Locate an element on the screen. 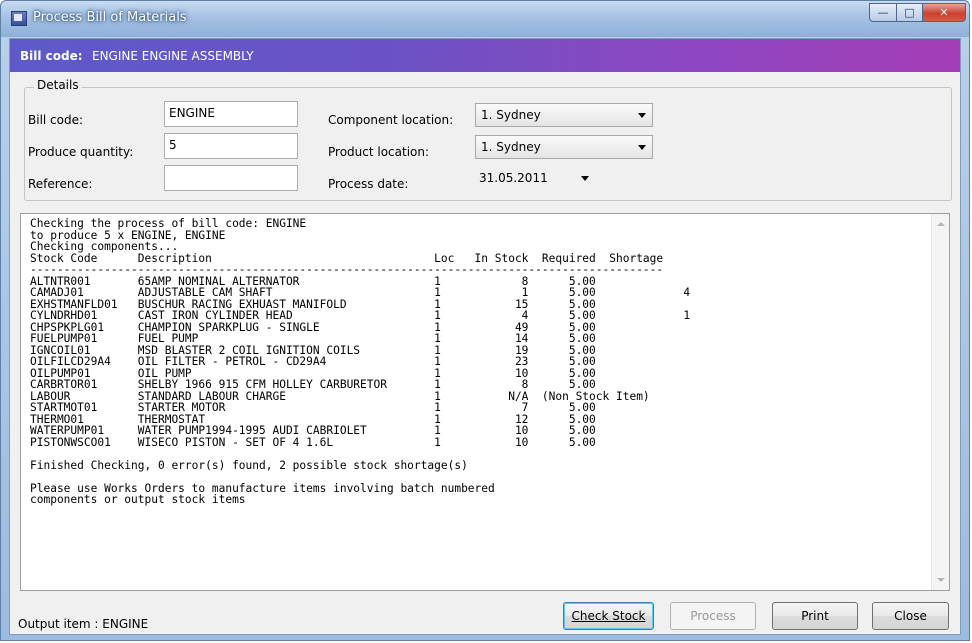 The image size is (972, 643). product-location-value: 1. Sydney is located at coordinates (511, 147).